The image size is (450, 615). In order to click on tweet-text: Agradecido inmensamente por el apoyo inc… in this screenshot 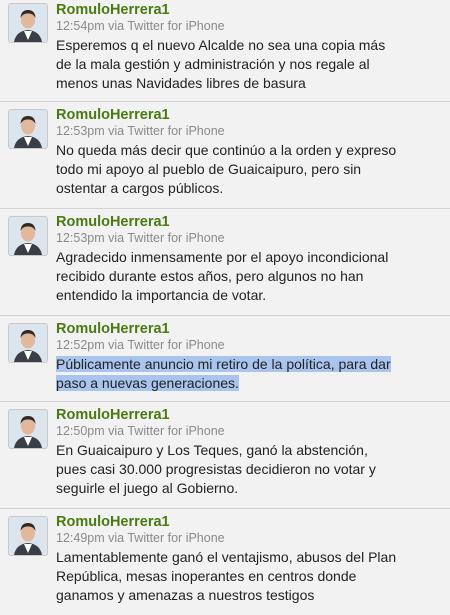, I will do `click(247, 276)`.